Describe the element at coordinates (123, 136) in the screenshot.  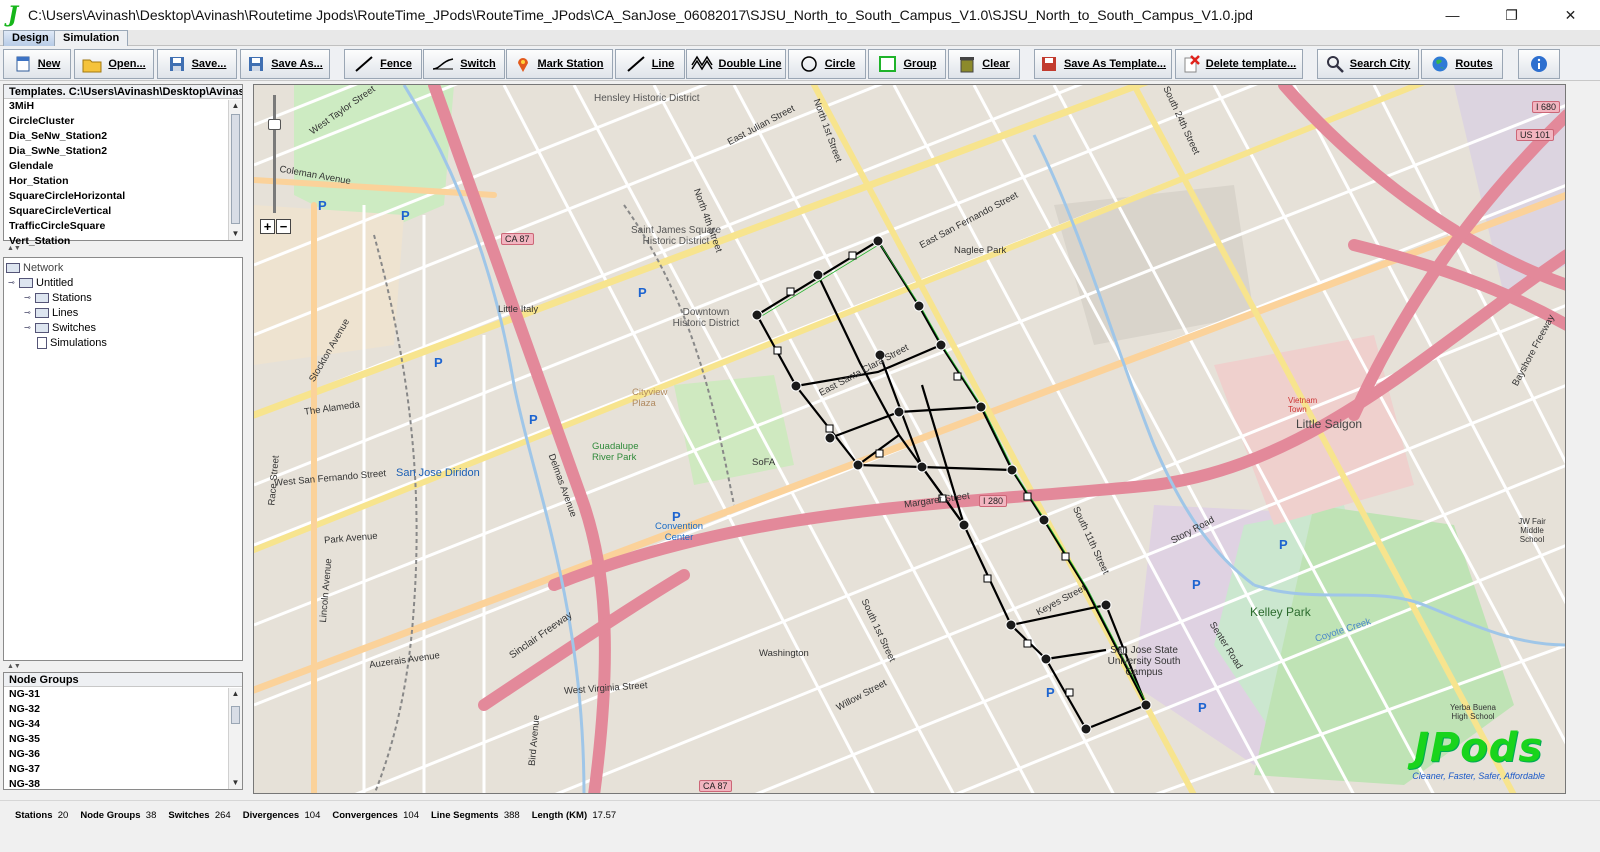
I see `template-list-item: Dia_SeNw_Station2` at that location.